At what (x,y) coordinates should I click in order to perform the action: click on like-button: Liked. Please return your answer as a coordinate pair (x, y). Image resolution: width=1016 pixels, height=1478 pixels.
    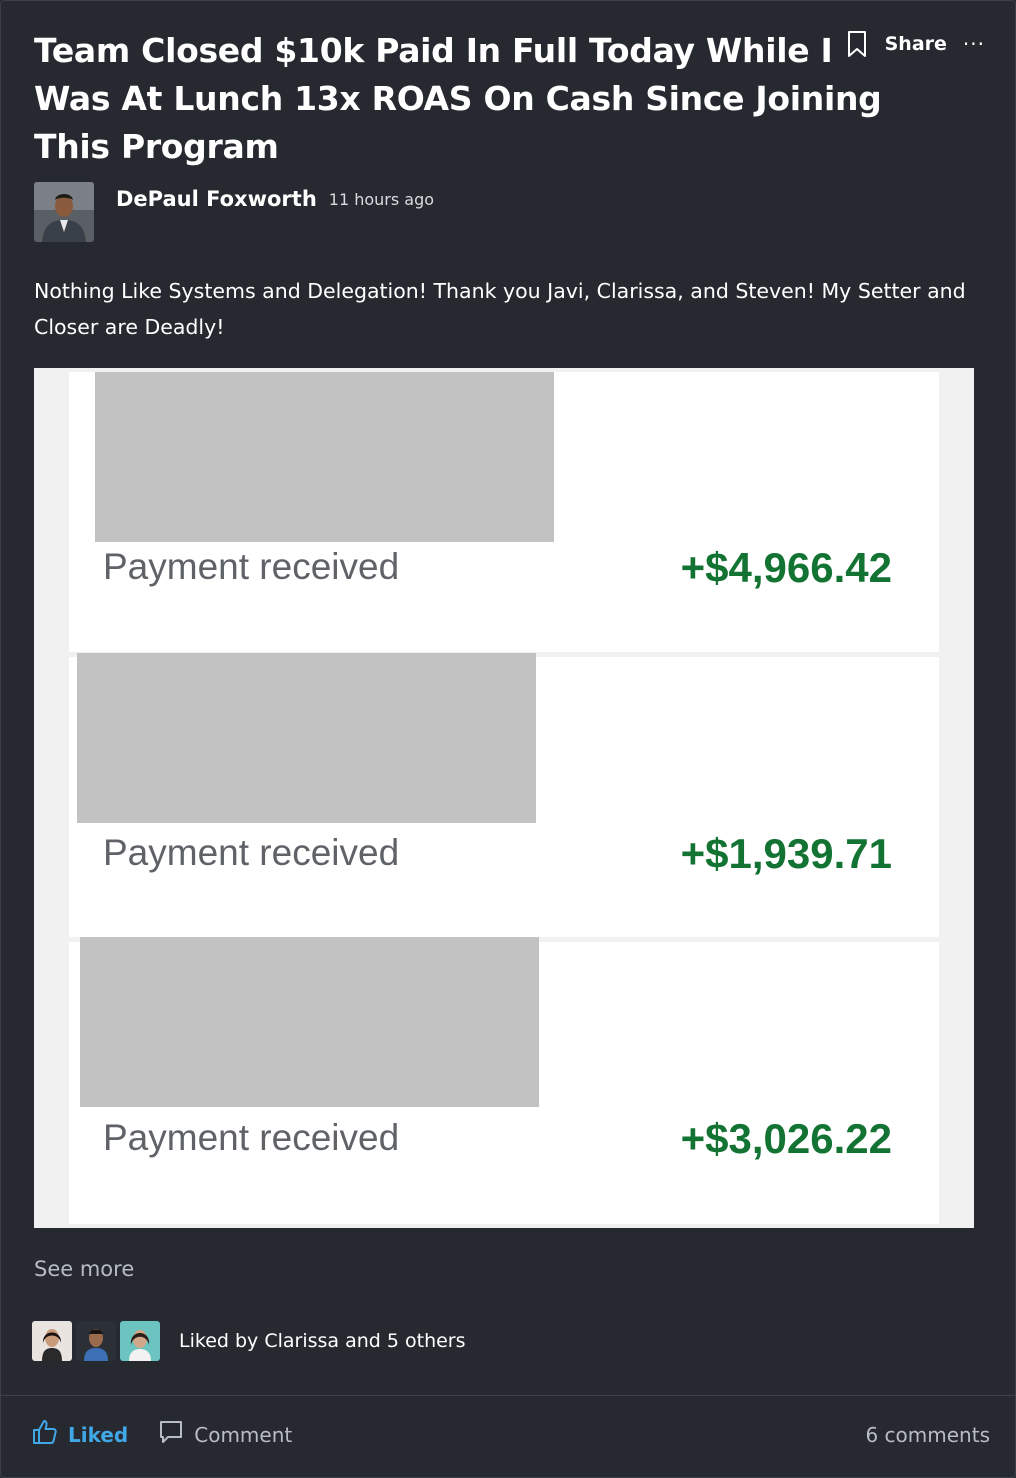
    Looking at the image, I should click on (80, 1434).